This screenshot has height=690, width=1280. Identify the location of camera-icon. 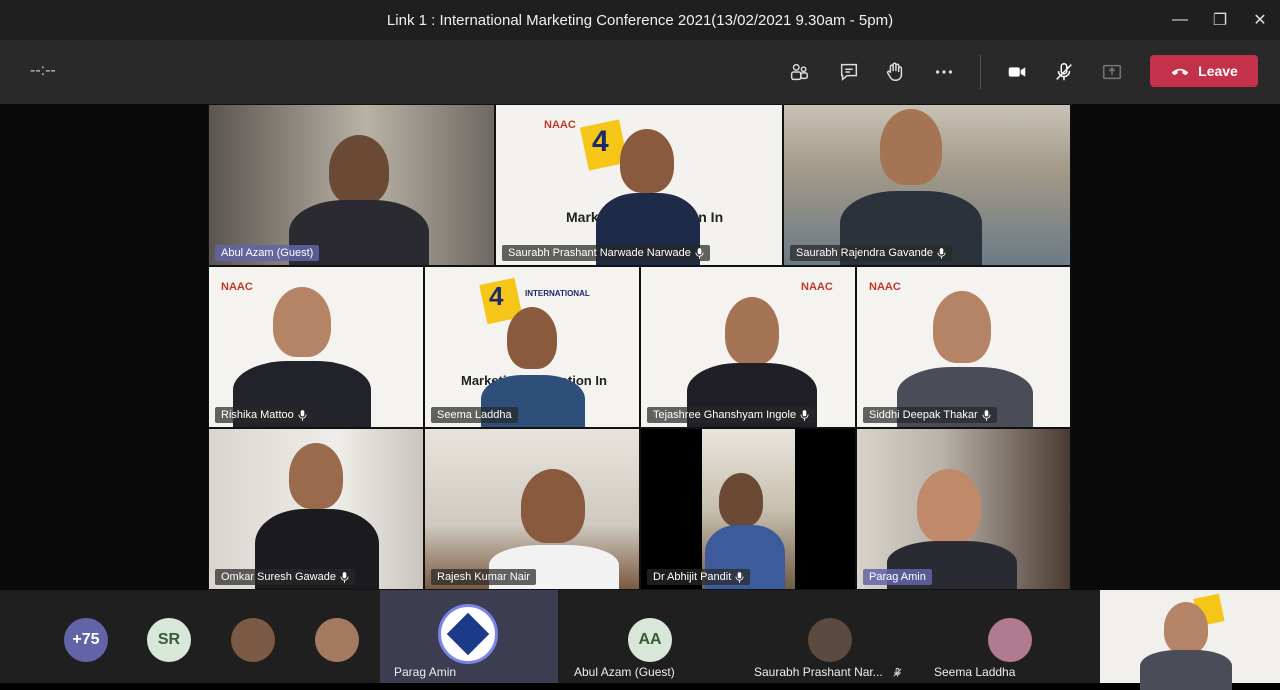
(1017, 72).